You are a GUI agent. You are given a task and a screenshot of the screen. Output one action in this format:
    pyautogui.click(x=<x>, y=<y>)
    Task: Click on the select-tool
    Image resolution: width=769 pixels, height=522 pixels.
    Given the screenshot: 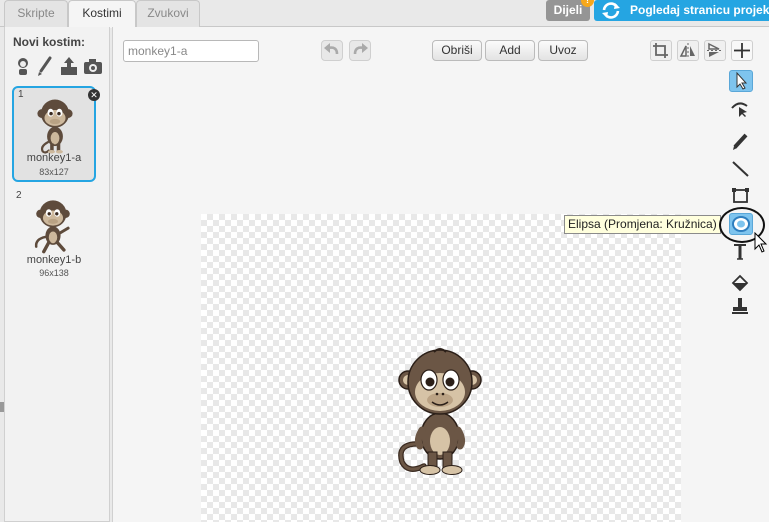 What is the action you would take?
    pyautogui.click(x=741, y=81)
    